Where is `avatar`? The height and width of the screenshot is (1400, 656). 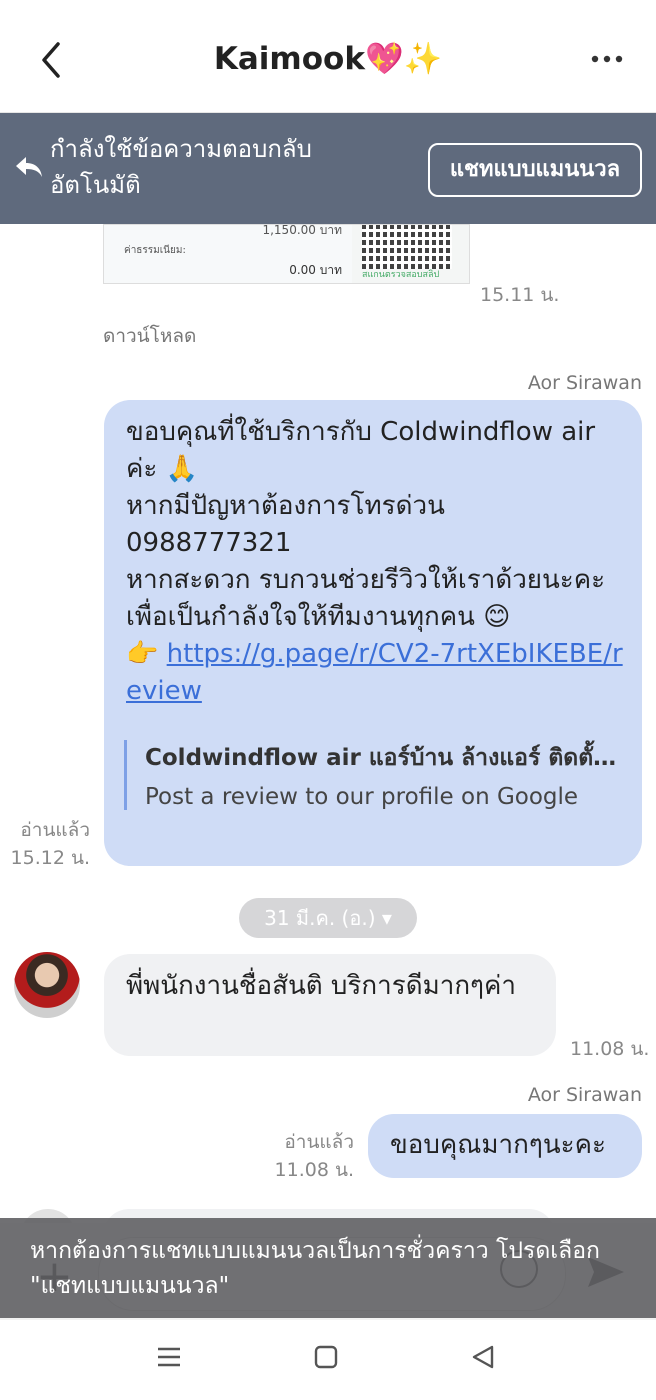 avatar is located at coordinates (47, 985).